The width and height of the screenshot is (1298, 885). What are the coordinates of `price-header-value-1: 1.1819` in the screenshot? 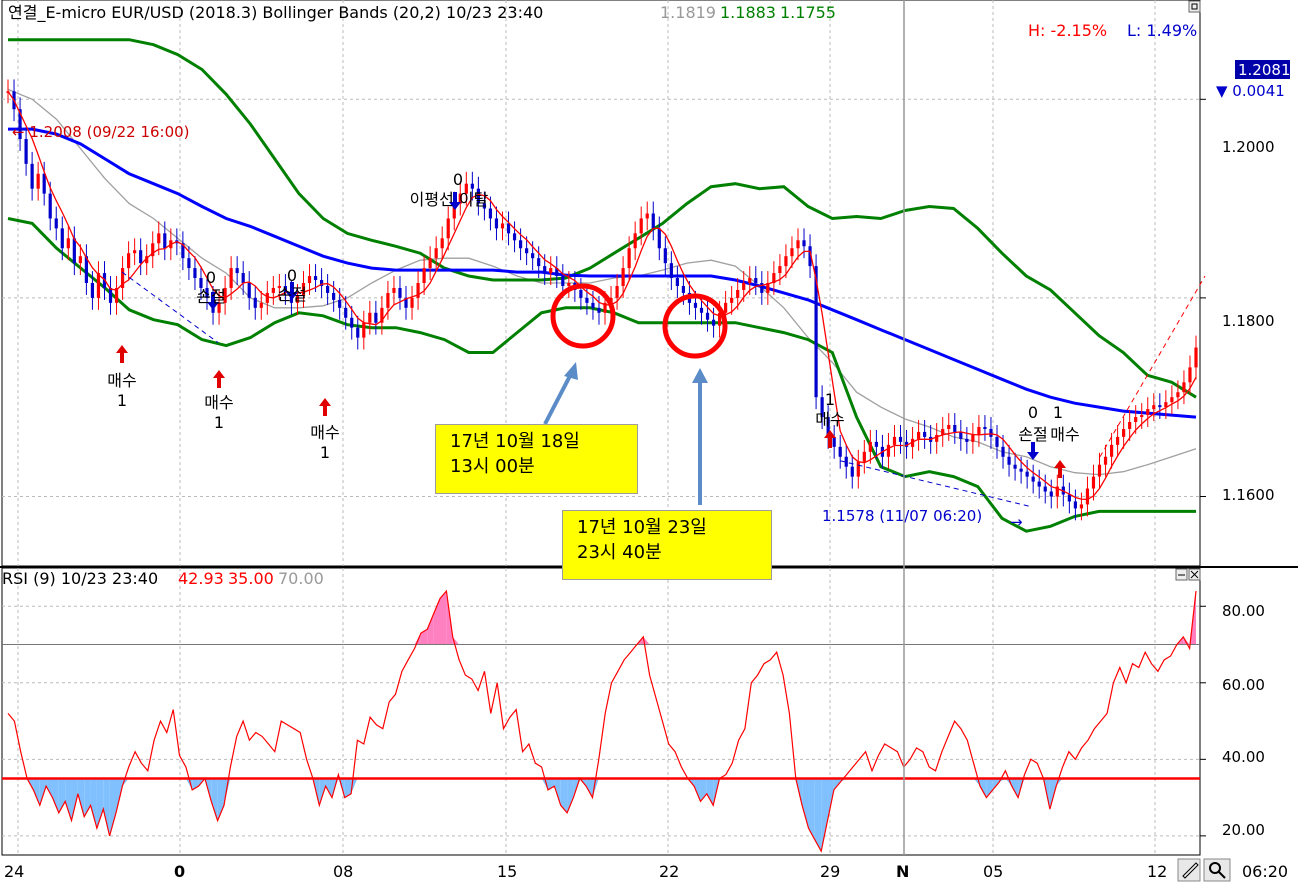 It's located at (688, 12).